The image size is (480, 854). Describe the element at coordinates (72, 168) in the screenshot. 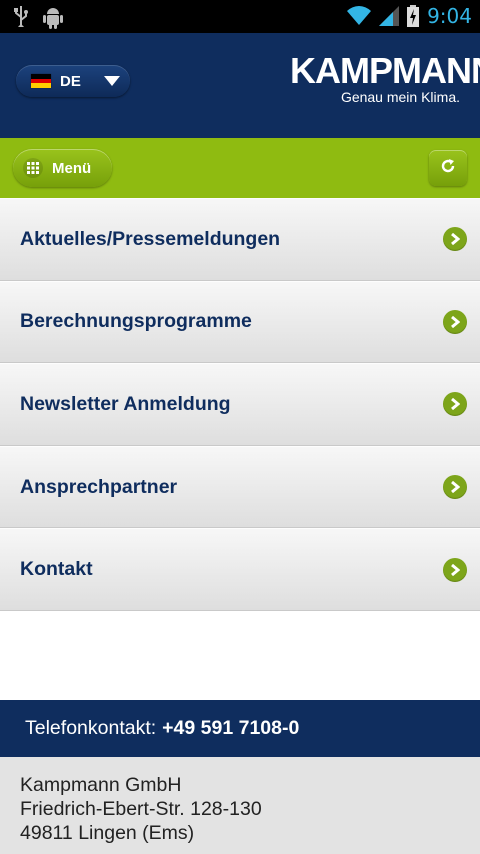

I see `menu-label: Menü` at that location.